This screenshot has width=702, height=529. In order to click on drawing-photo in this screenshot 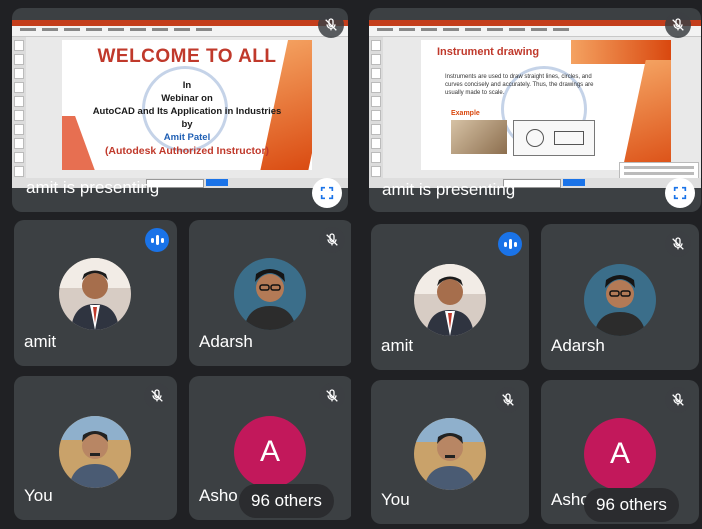, I will do `click(479, 137)`.